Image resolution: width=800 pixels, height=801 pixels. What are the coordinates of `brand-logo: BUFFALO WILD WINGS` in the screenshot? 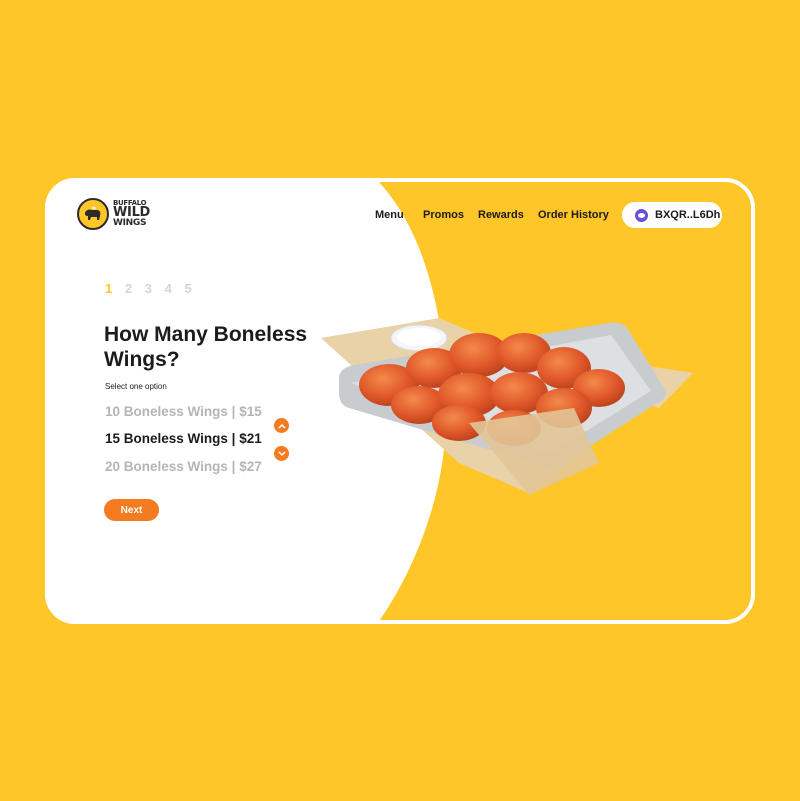 It's located at (113, 214).